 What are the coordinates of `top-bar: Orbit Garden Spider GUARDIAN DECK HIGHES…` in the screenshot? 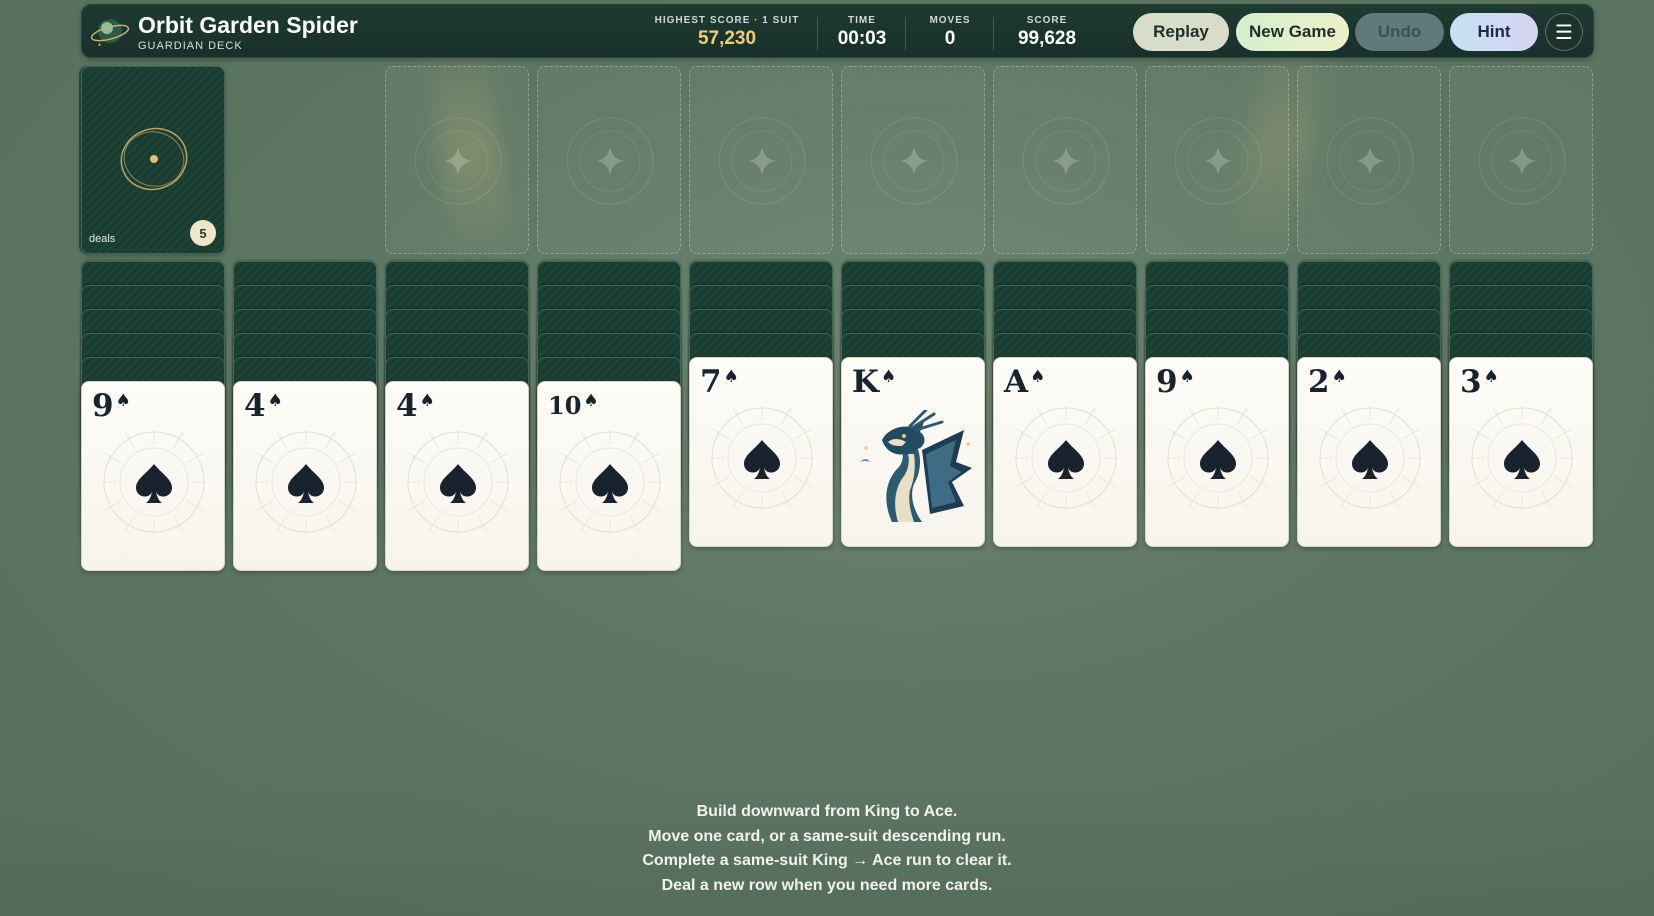 It's located at (837, 31).